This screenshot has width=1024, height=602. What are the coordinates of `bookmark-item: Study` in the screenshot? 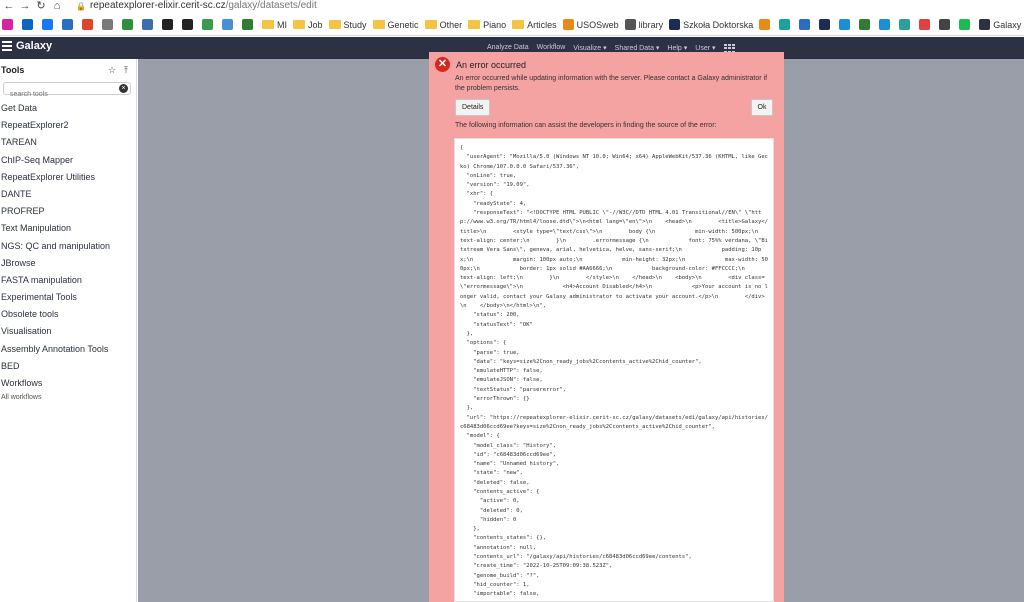 It's located at (347, 25).